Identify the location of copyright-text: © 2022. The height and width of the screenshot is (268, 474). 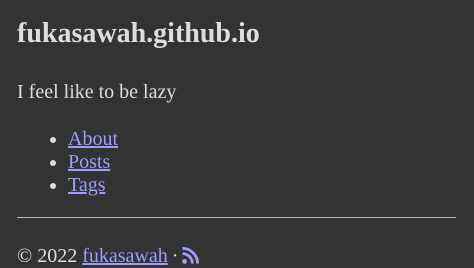
(47, 256).